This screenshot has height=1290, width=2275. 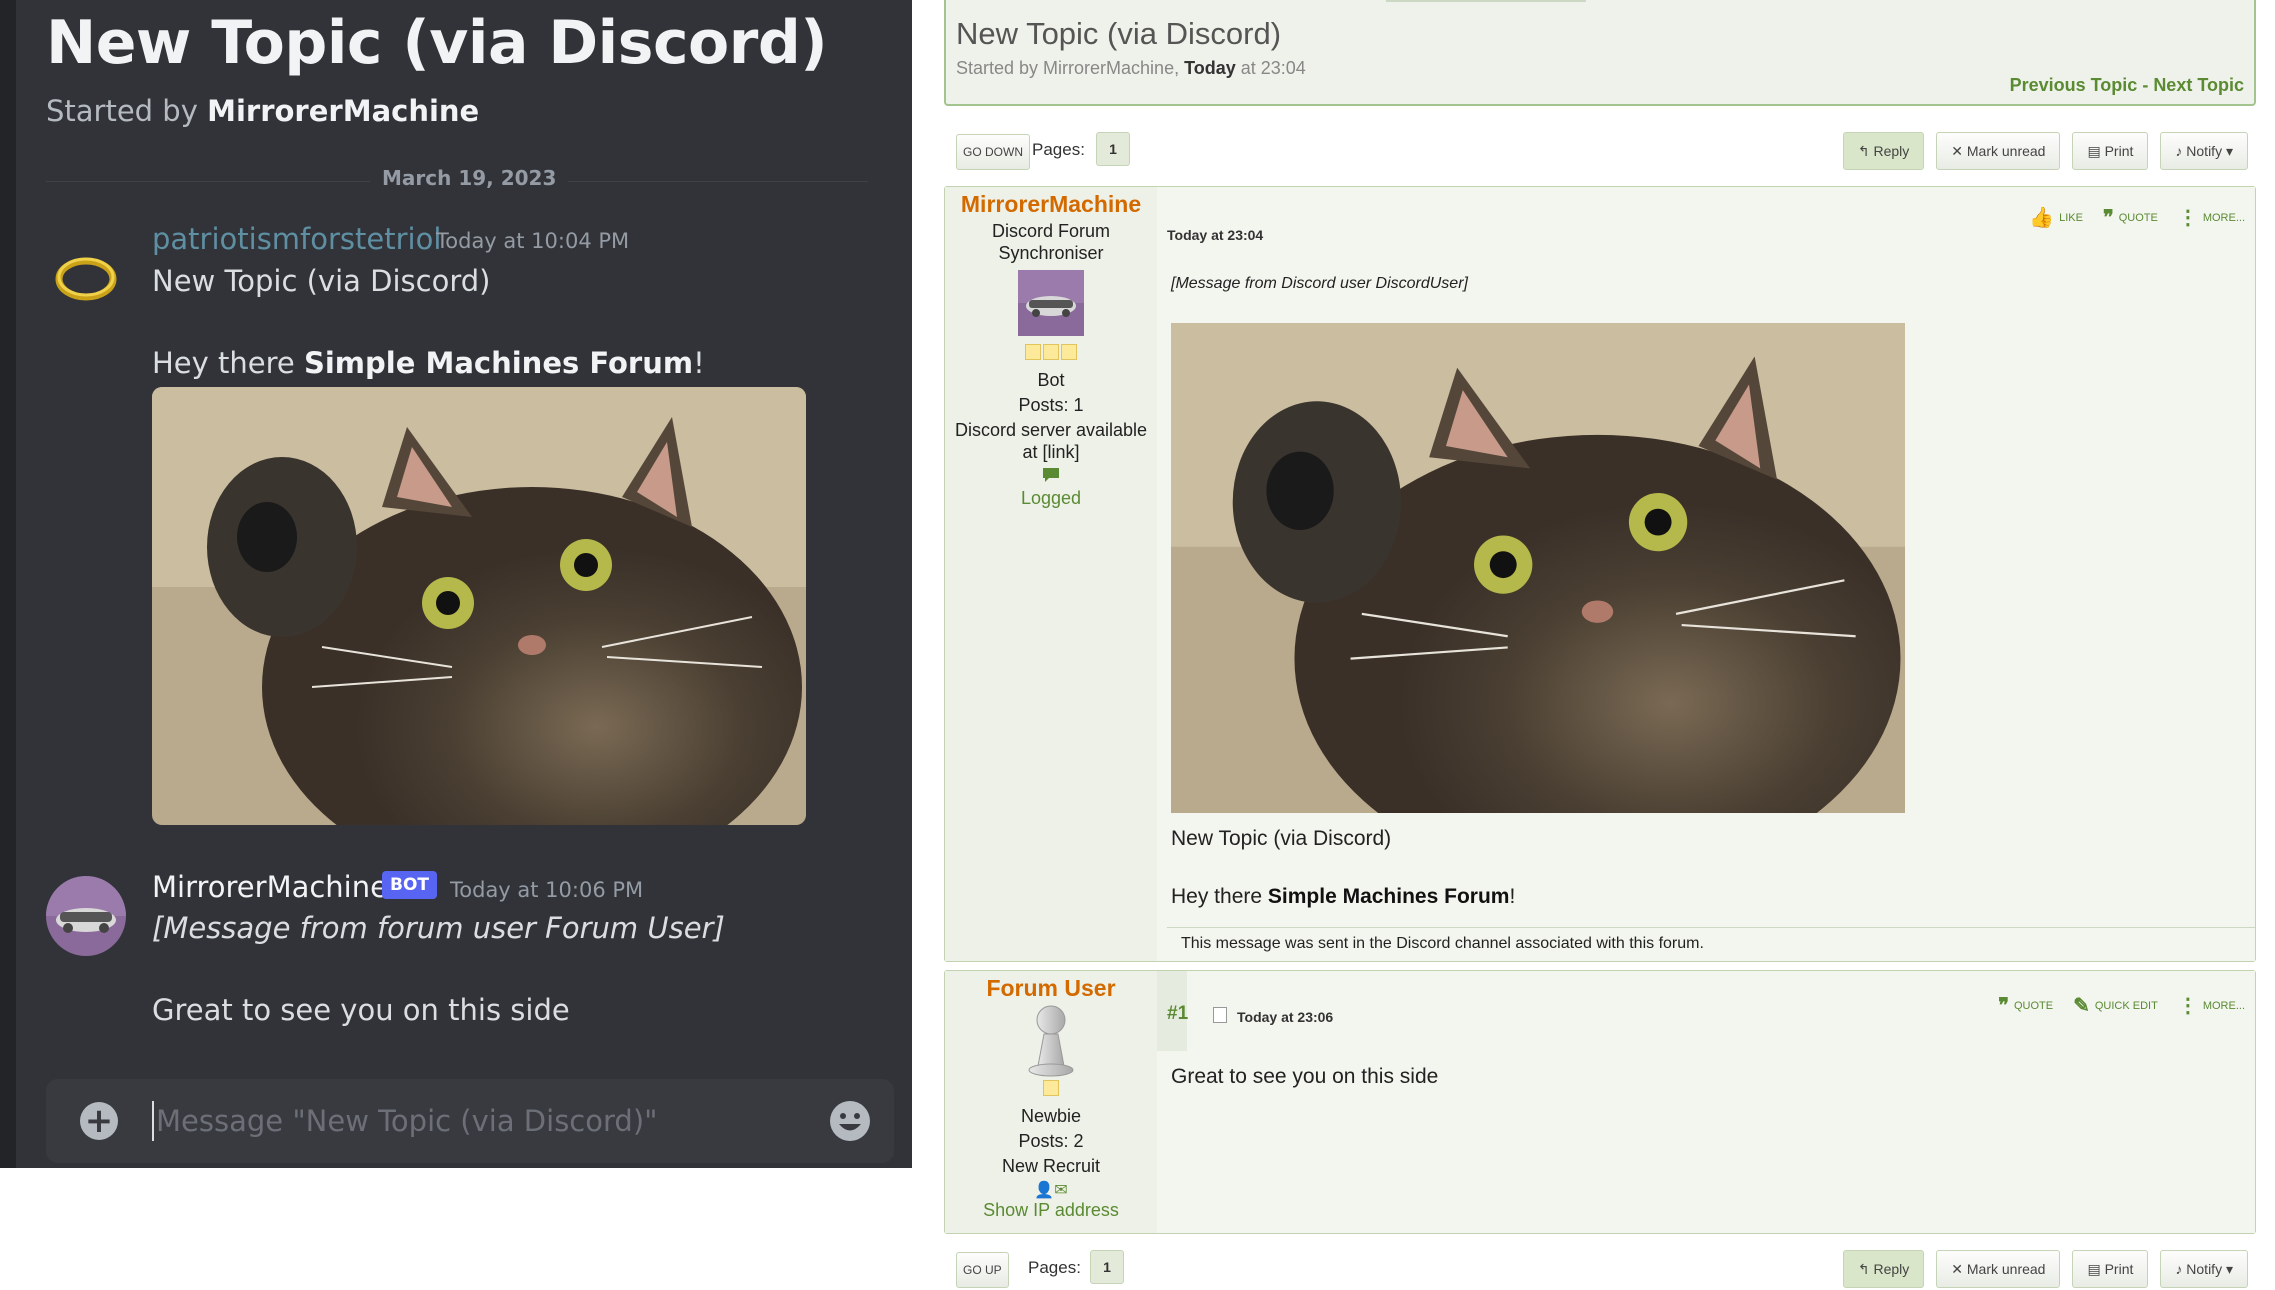 What do you see at coordinates (1060, 1190) in the screenshot?
I see `email-icon: ✉` at bounding box center [1060, 1190].